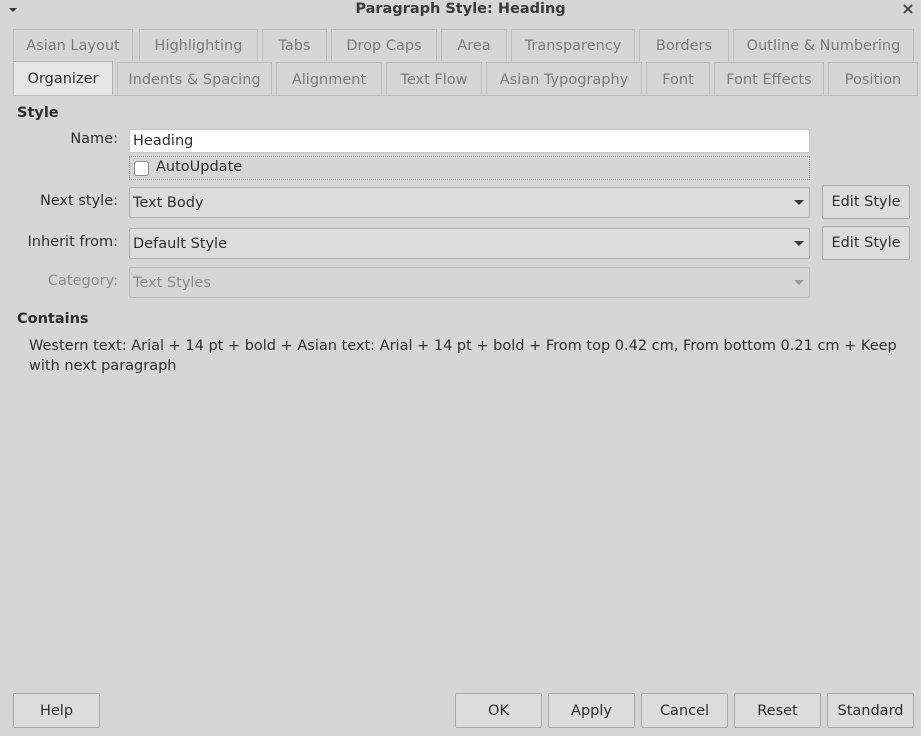 This screenshot has height=736, width=921. Describe the element at coordinates (564, 79) in the screenshot. I see `tab-asian-typography: Asian Typography` at that location.